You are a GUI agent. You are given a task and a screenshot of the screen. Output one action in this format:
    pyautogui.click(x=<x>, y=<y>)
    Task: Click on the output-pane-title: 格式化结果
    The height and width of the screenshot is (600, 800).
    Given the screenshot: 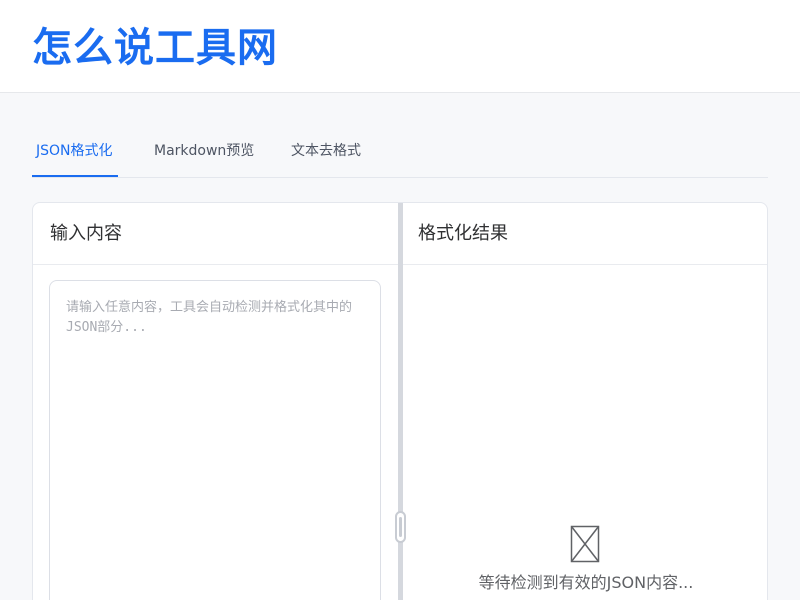 What is the action you would take?
    pyautogui.click(x=463, y=233)
    